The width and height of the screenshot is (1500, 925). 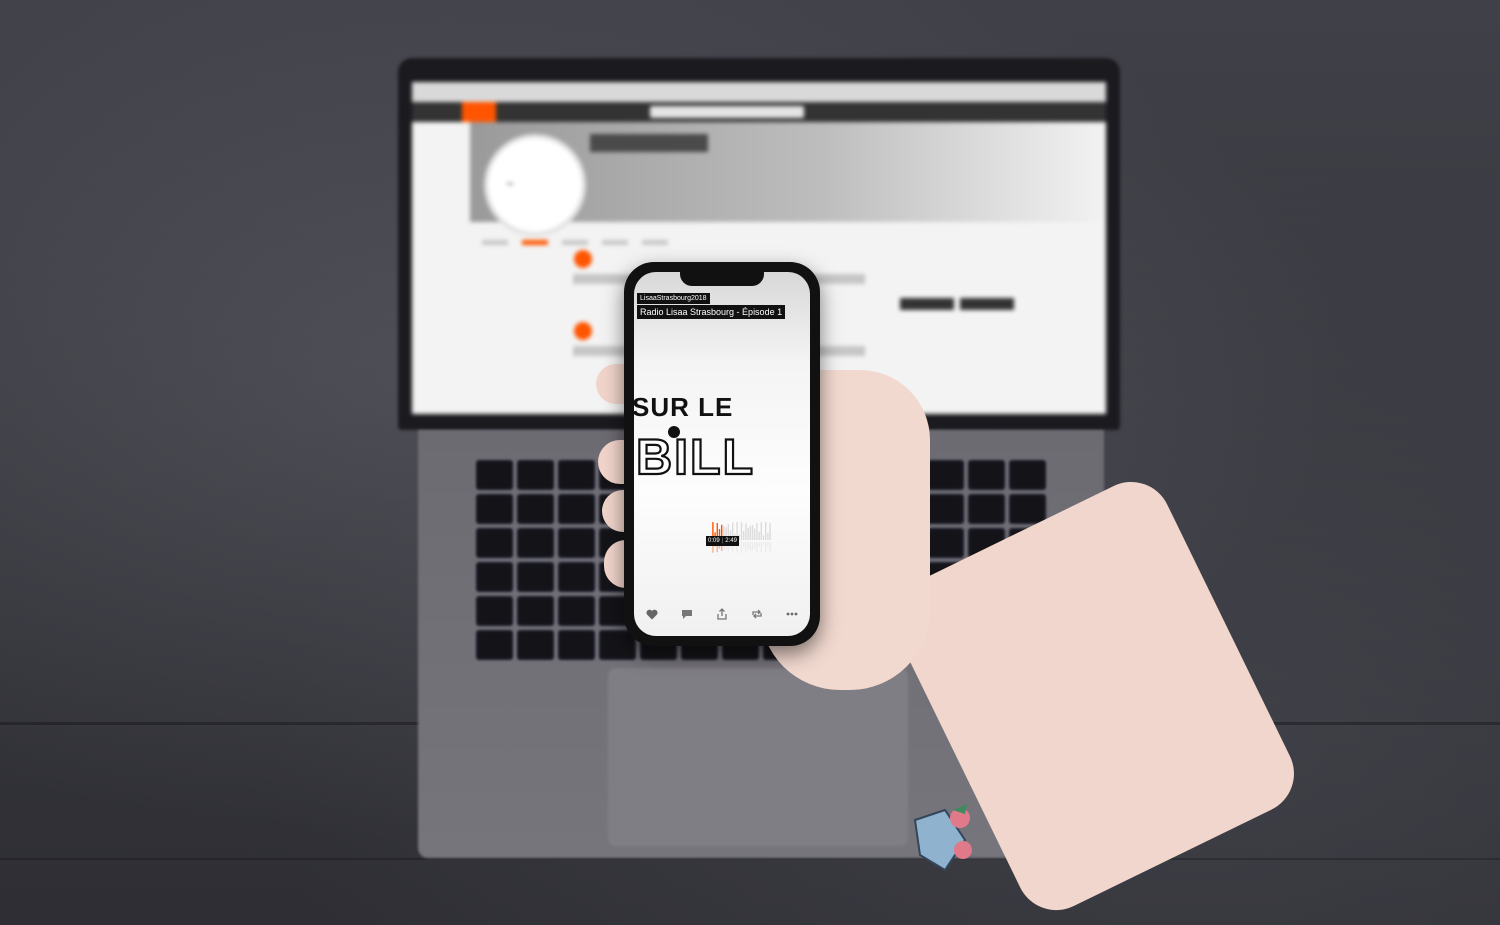 I want to click on browser-tab-bar, so click(x=759, y=92).